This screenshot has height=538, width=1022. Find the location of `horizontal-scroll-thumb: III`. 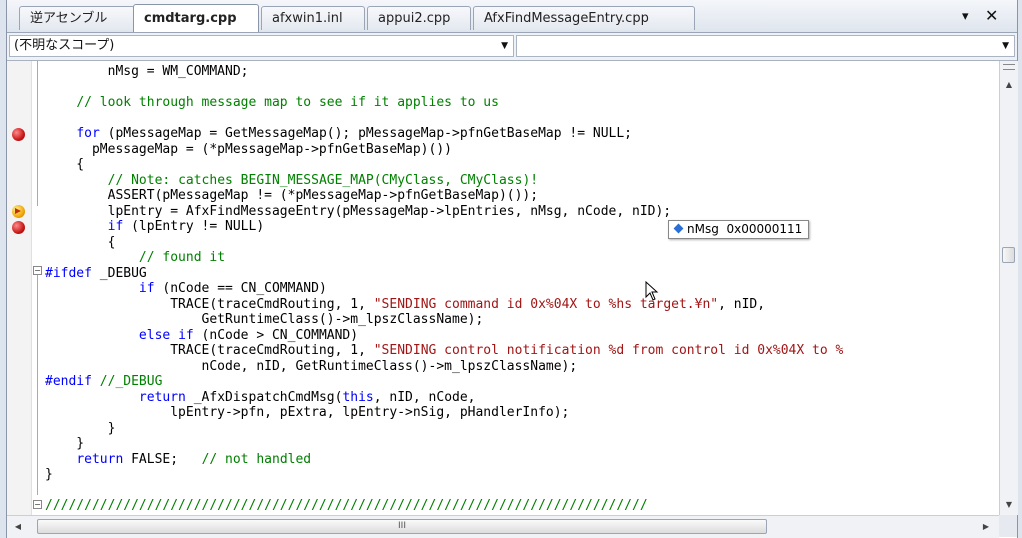

horizontal-scroll-thumb: III is located at coordinates (402, 526).